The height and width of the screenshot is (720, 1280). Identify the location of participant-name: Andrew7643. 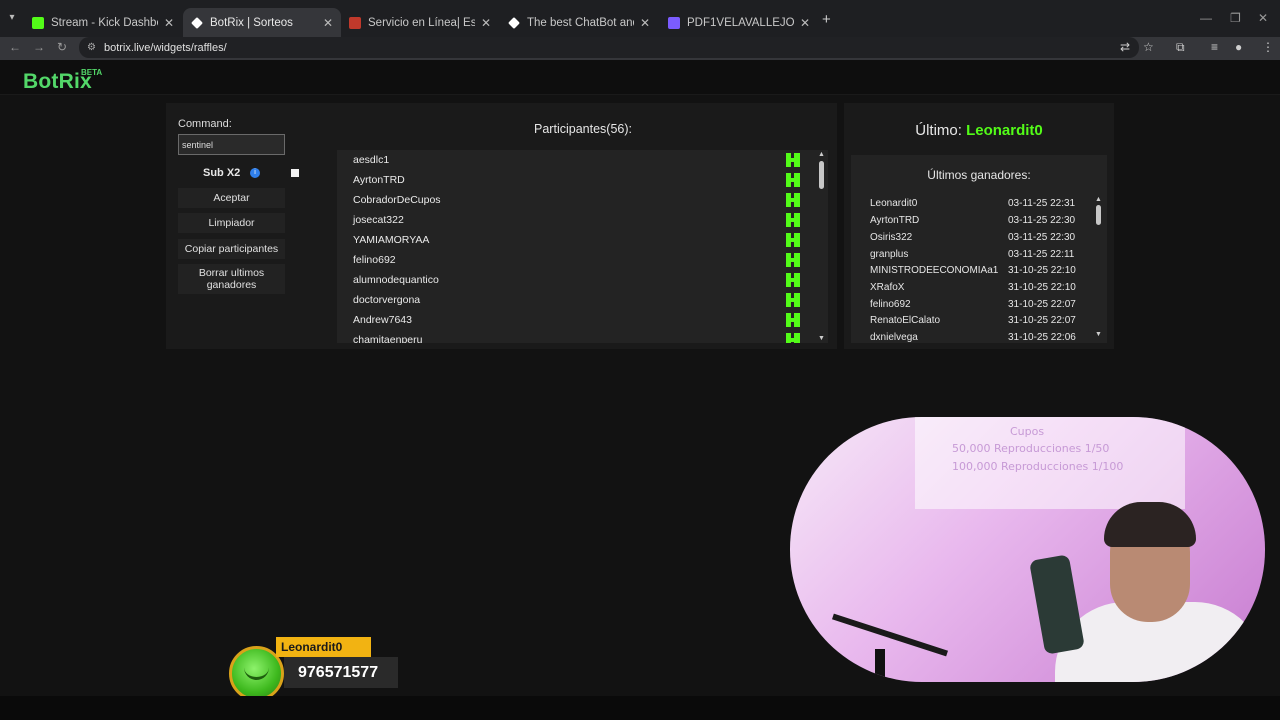
(382, 320).